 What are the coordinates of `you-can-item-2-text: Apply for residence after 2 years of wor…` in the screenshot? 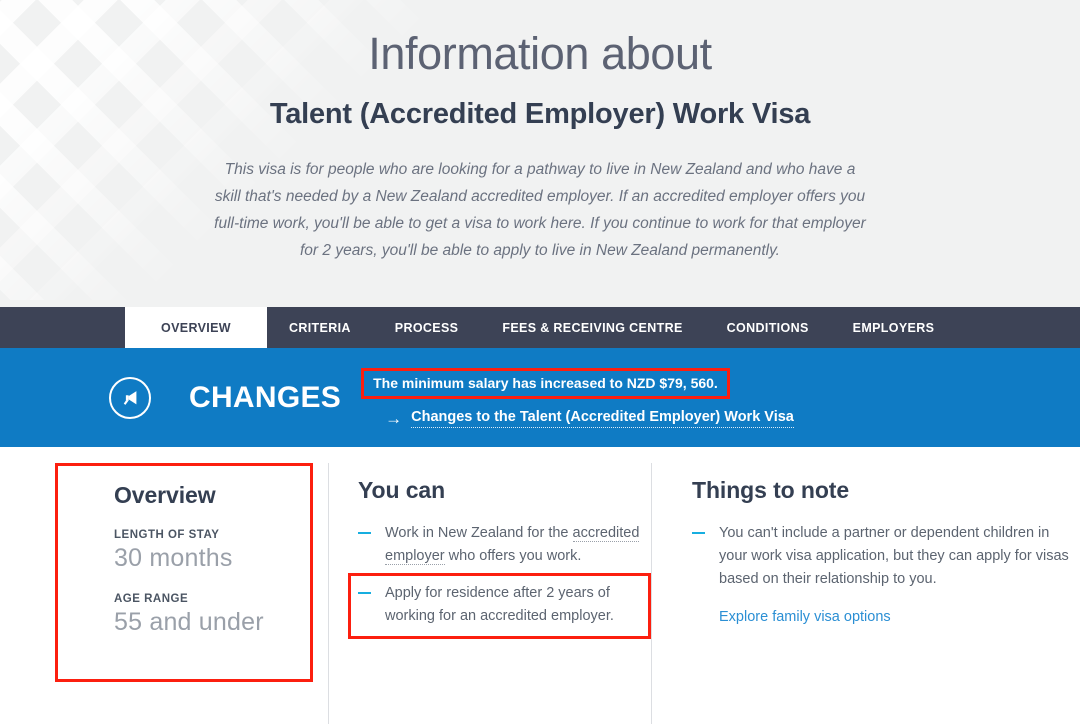 It's located at (499, 604).